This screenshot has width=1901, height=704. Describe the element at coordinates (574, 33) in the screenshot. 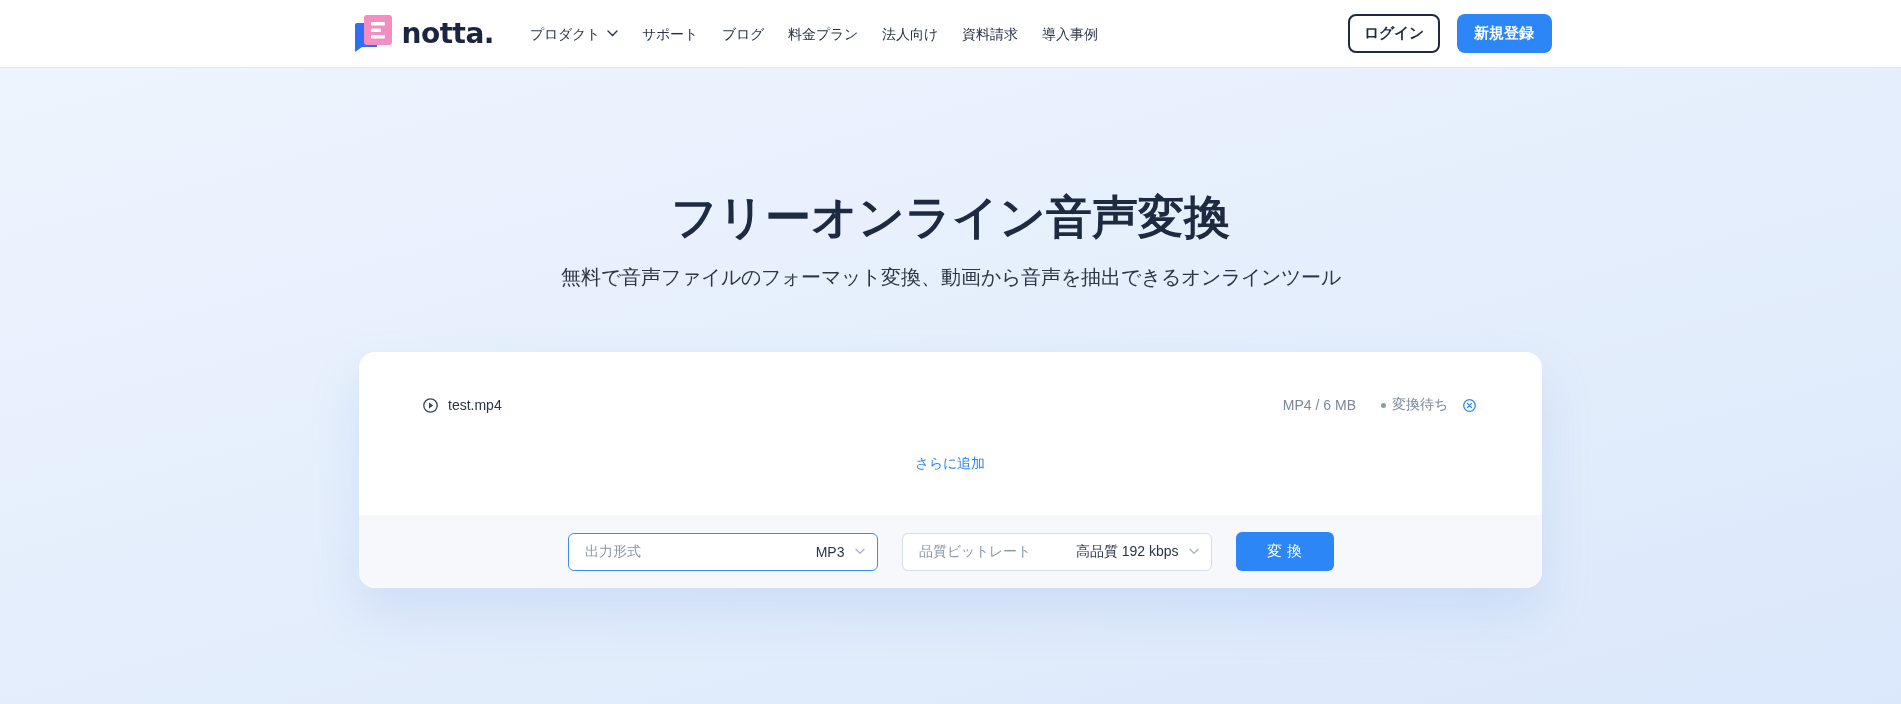

I see `nav-link: プロダクト` at that location.